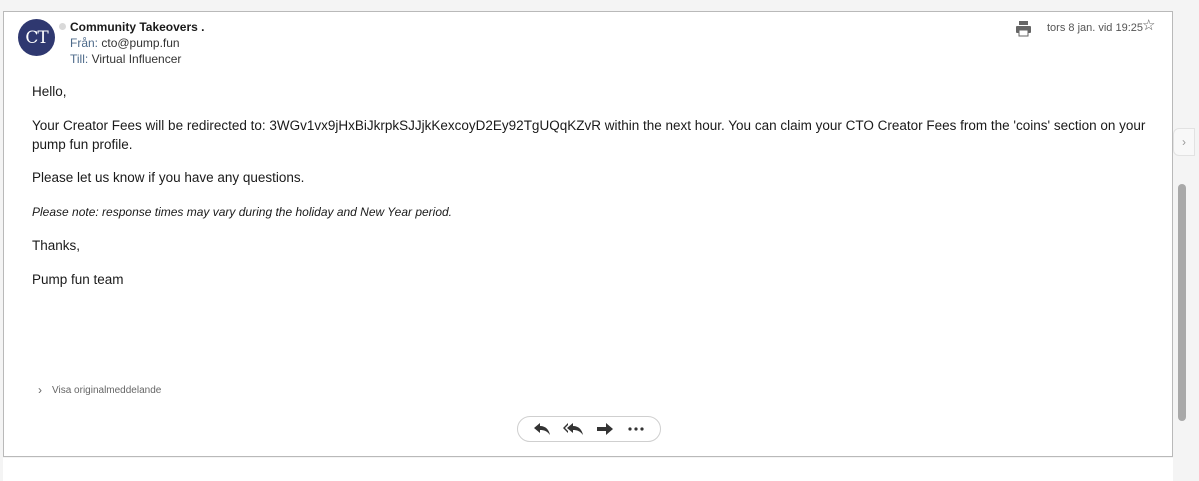 The image size is (1199, 481). I want to click on from-line: Från: cto@pump.fun, so click(125, 43).